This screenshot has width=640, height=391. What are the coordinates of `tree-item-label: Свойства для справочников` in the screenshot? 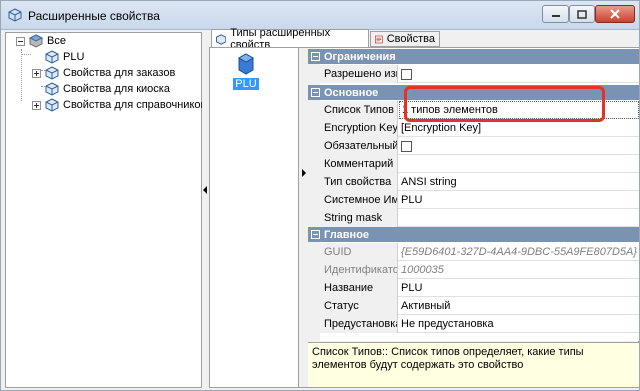 It's located at (135, 105).